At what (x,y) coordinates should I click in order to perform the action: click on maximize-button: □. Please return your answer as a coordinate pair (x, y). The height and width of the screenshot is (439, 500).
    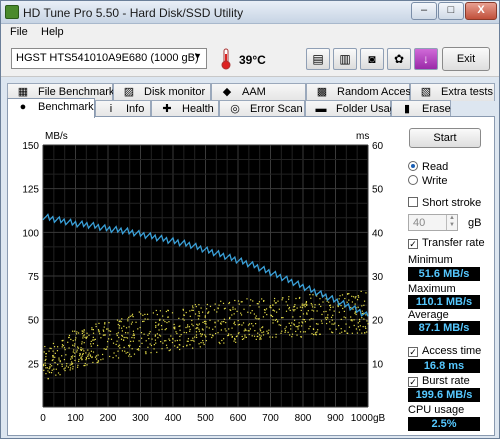
    Looking at the image, I should click on (451, 11).